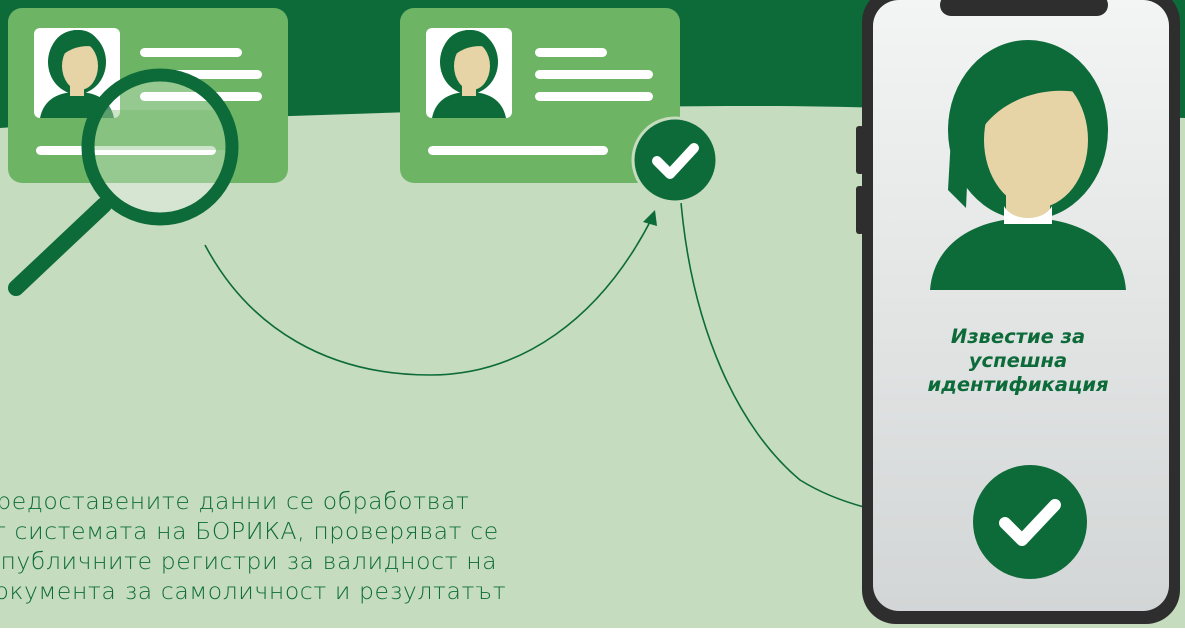  I want to click on notification-line-2: успешна, so click(1018, 360).